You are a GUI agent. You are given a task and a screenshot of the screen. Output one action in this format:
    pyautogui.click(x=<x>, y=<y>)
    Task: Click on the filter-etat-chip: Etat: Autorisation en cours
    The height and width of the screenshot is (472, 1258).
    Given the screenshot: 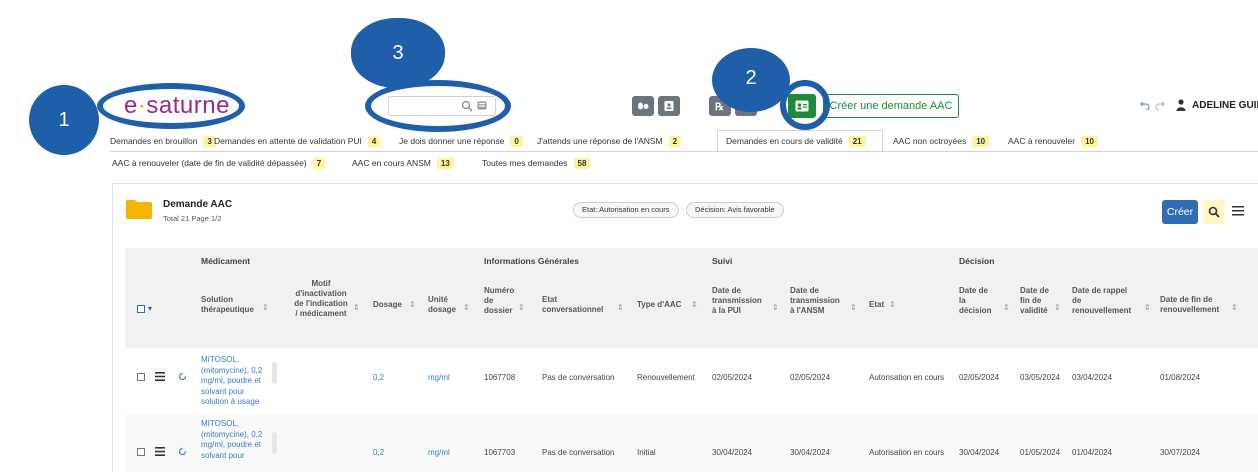 What is the action you would take?
    pyautogui.click(x=626, y=210)
    